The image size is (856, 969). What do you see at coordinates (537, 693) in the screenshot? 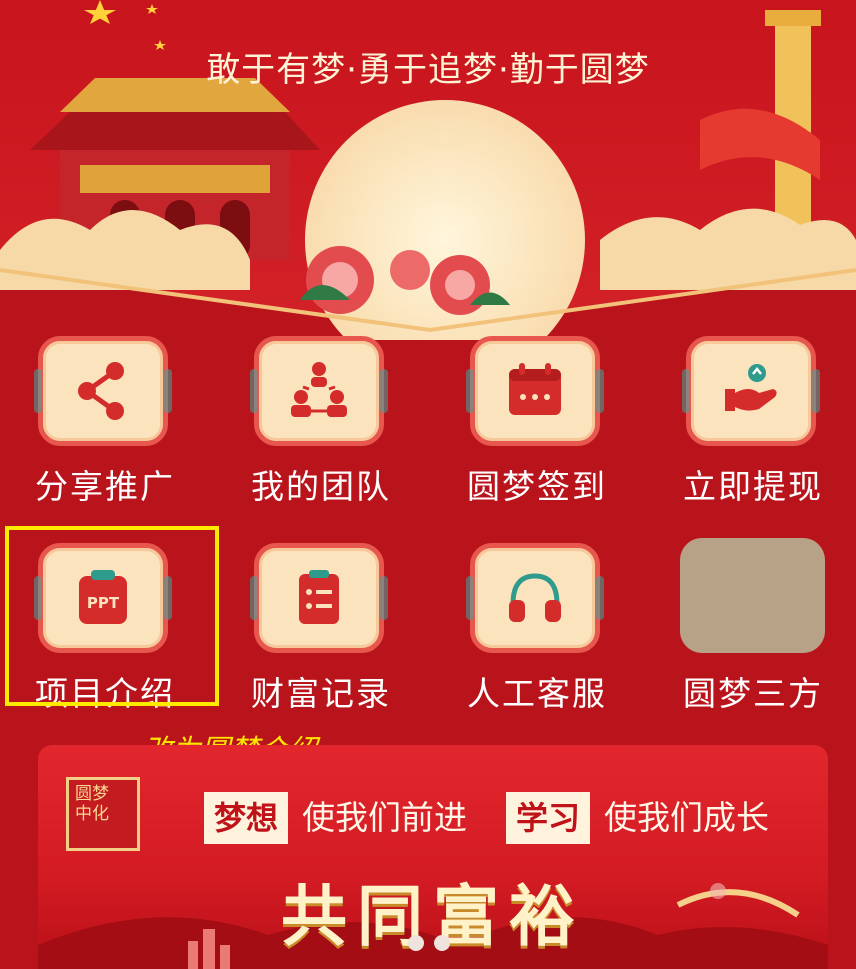
I see `menu-label: 人工客服` at bounding box center [537, 693].